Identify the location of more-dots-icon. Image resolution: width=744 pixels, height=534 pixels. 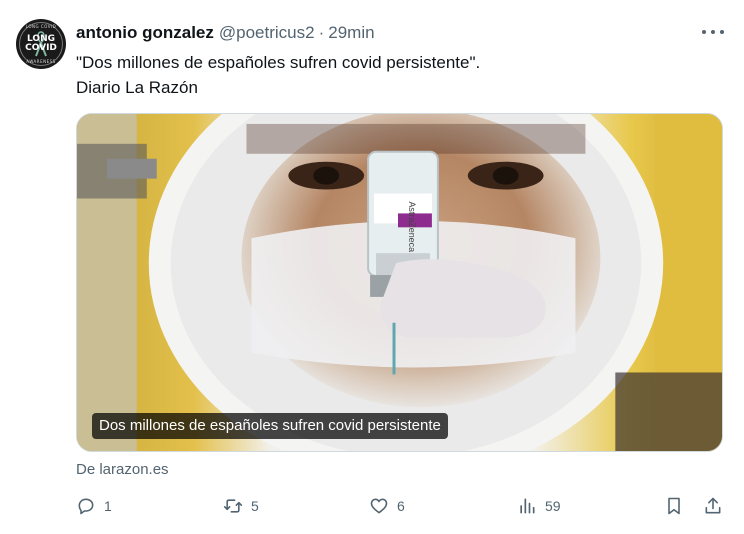
(713, 32).